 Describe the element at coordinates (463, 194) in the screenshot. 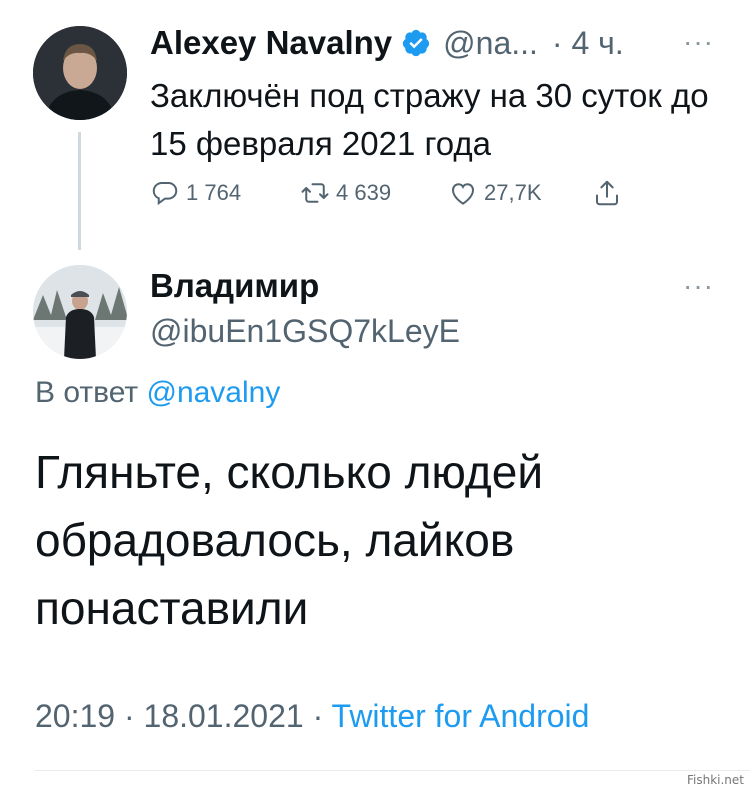

I see `like-icon` at that location.